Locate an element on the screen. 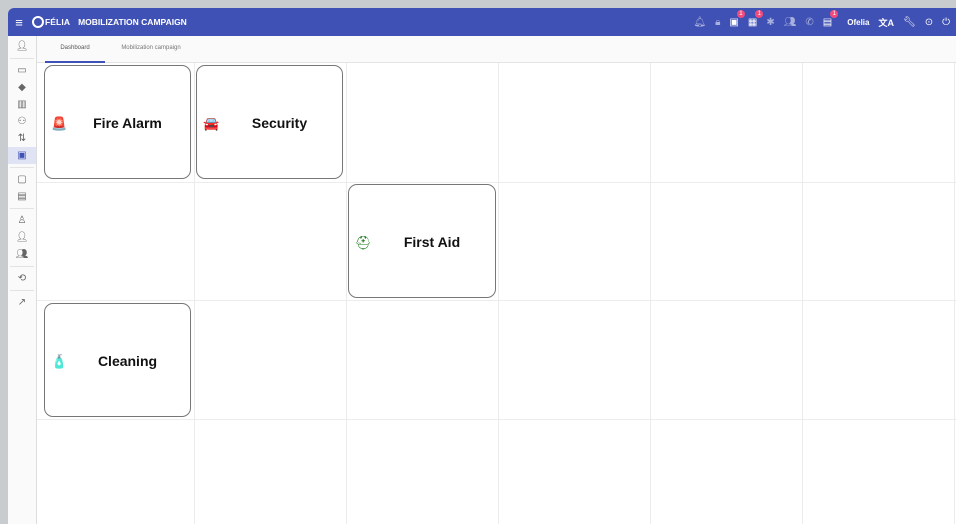 The width and height of the screenshot is (956, 524). fire-alarm-icon: 🚨 is located at coordinates (59, 123).